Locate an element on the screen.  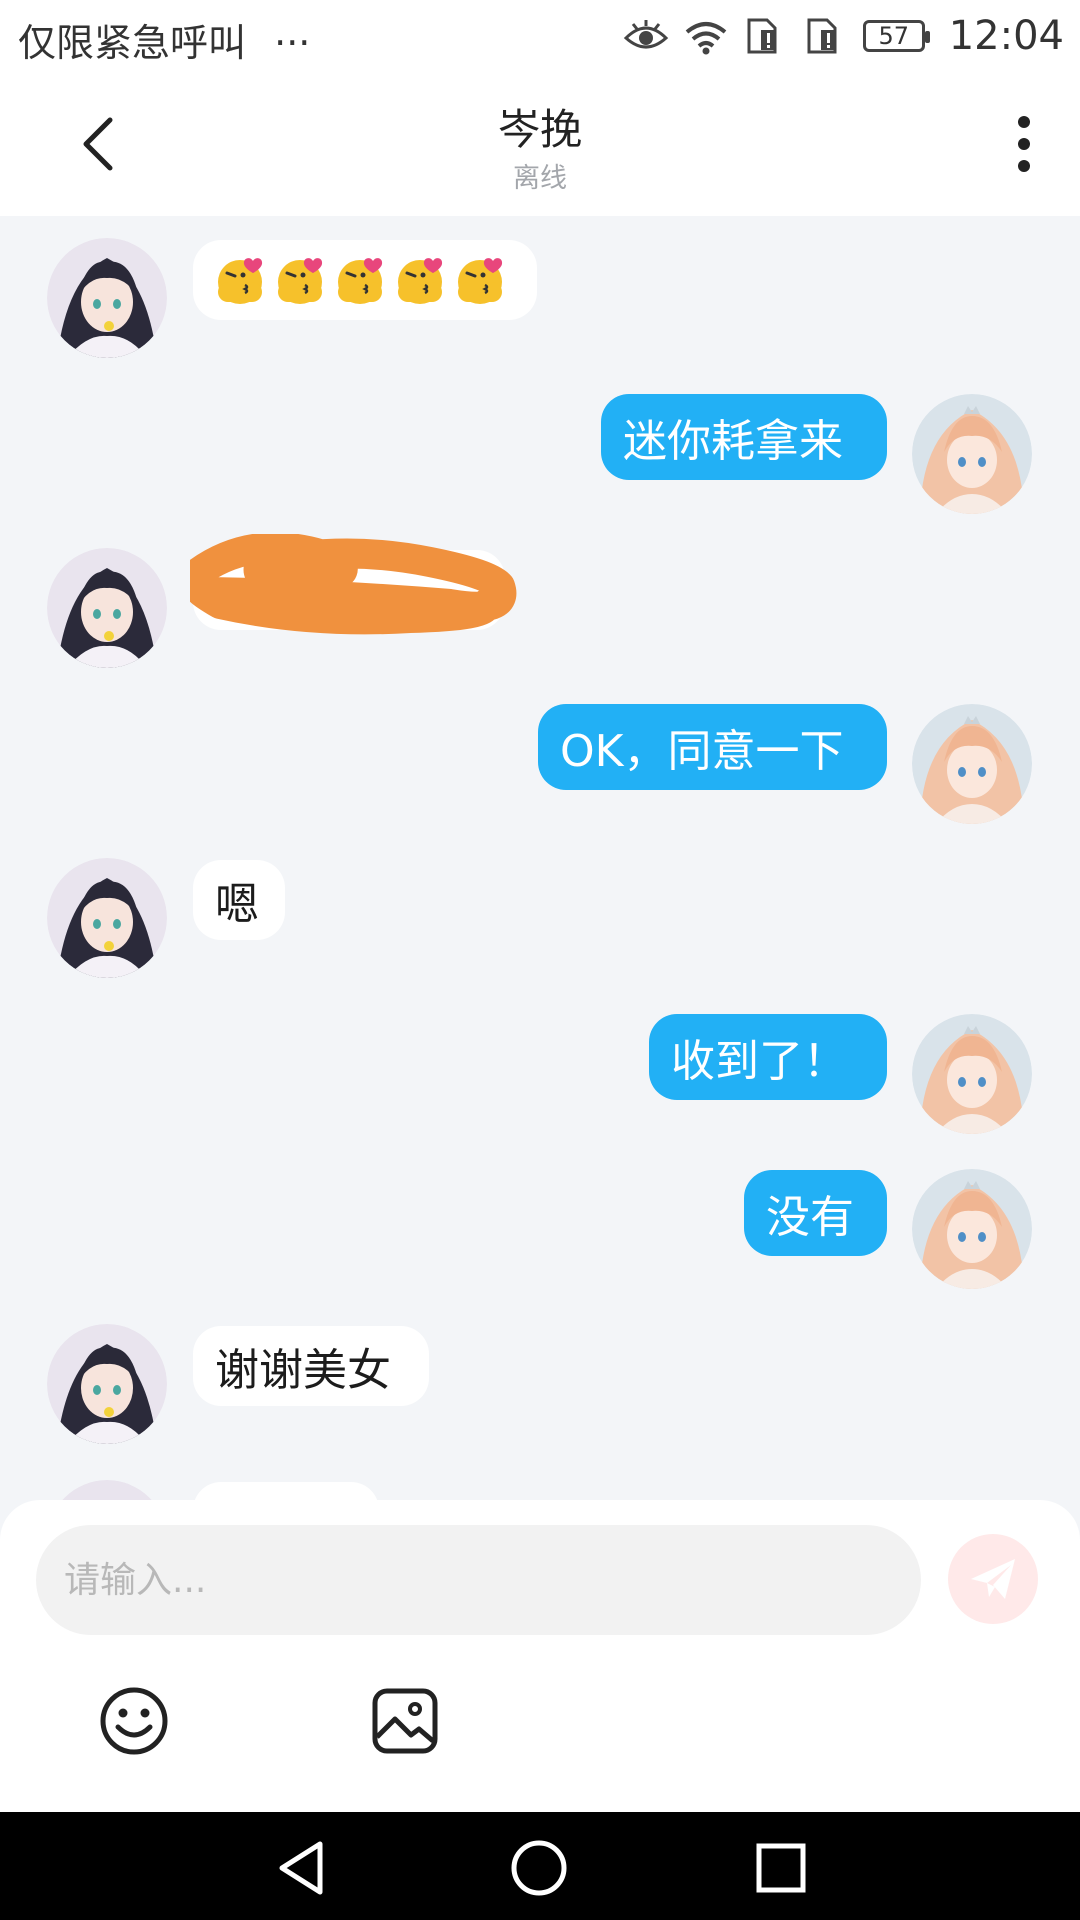
circle-home-icon is located at coordinates (539, 1868).